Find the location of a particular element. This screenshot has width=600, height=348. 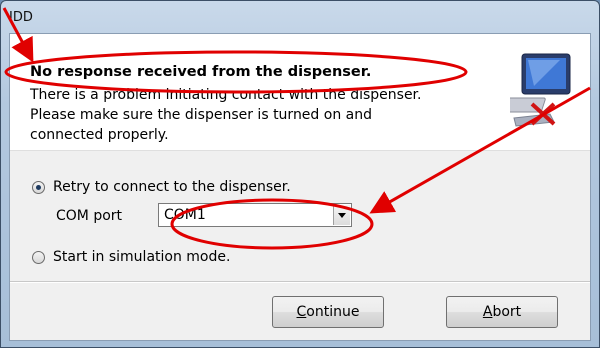

chevron-down-icon is located at coordinates (342, 215).